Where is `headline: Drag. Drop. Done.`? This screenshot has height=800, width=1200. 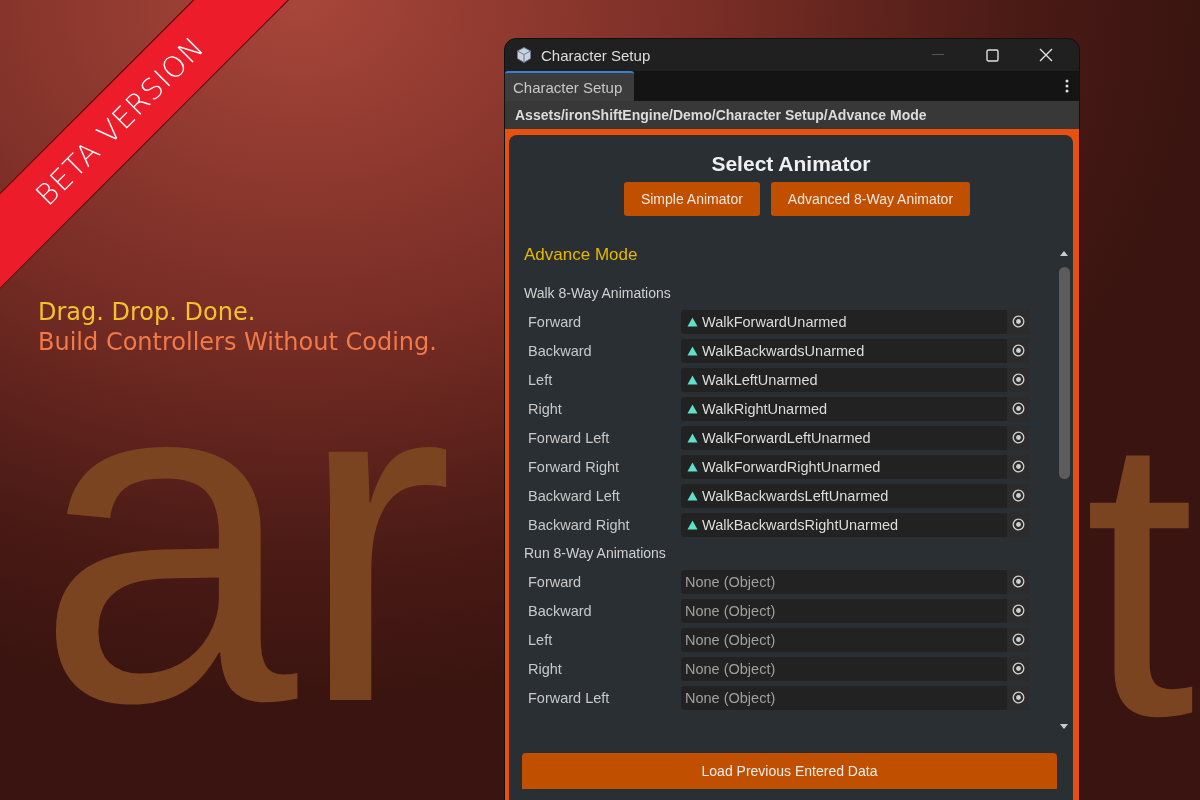 headline: Drag. Drop. Done. is located at coordinates (147, 312).